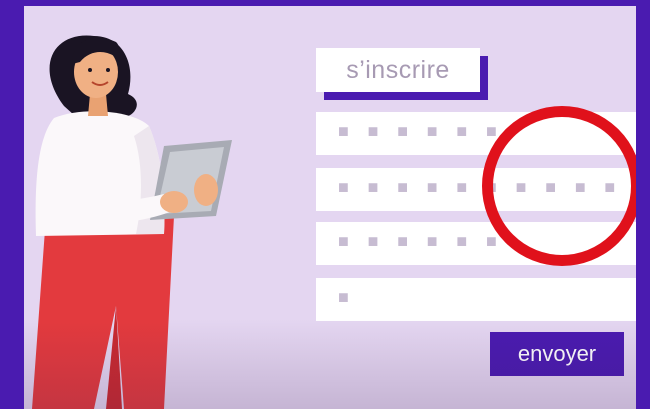  Describe the element at coordinates (476, 299) in the screenshot. I see `form-field-4: ■` at that location.